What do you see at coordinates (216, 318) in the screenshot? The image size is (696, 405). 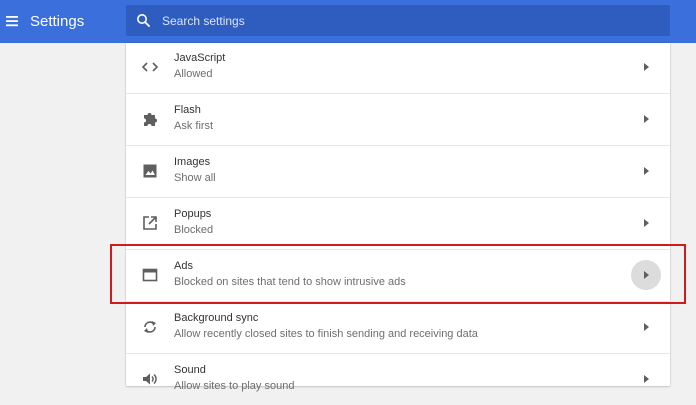 I see `setting-title: Background sync` at bounding box center [216, 318].